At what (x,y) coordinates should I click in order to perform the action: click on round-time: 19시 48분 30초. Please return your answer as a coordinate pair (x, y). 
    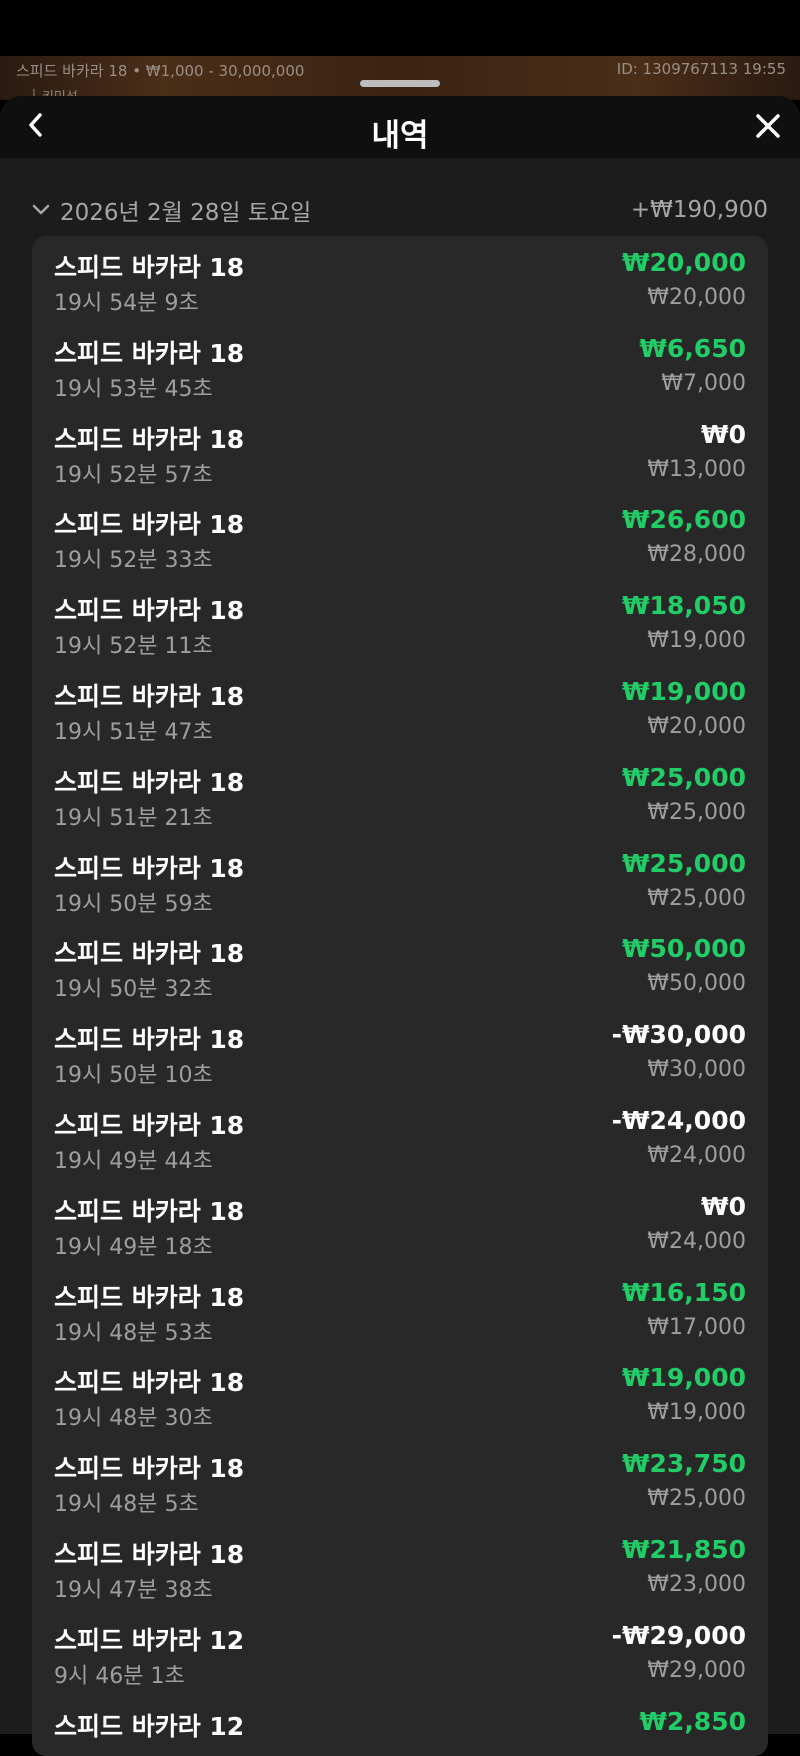
    Looking at the image, I should click on (133, 1419).